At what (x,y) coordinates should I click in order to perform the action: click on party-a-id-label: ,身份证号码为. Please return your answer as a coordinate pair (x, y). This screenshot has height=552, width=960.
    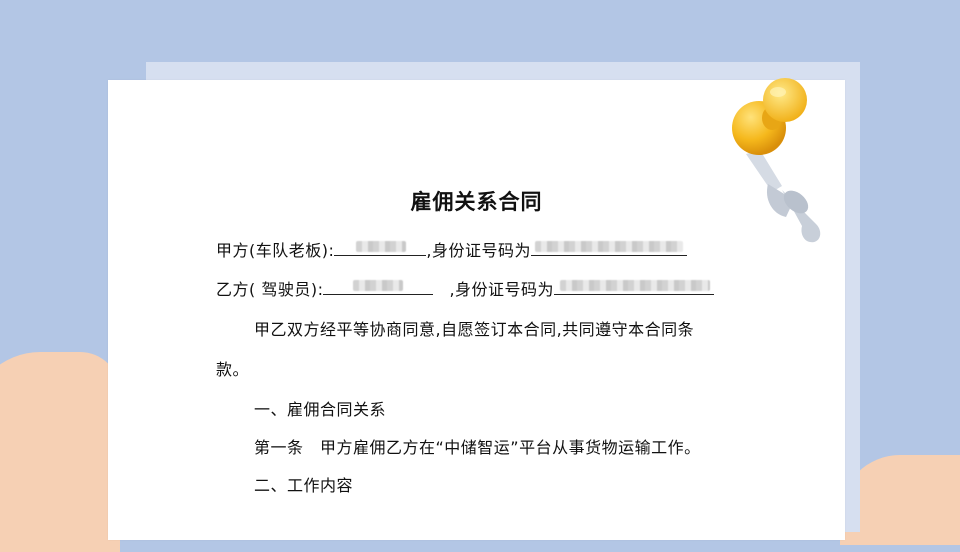
    Looking at the image, I should click on (478, 250).